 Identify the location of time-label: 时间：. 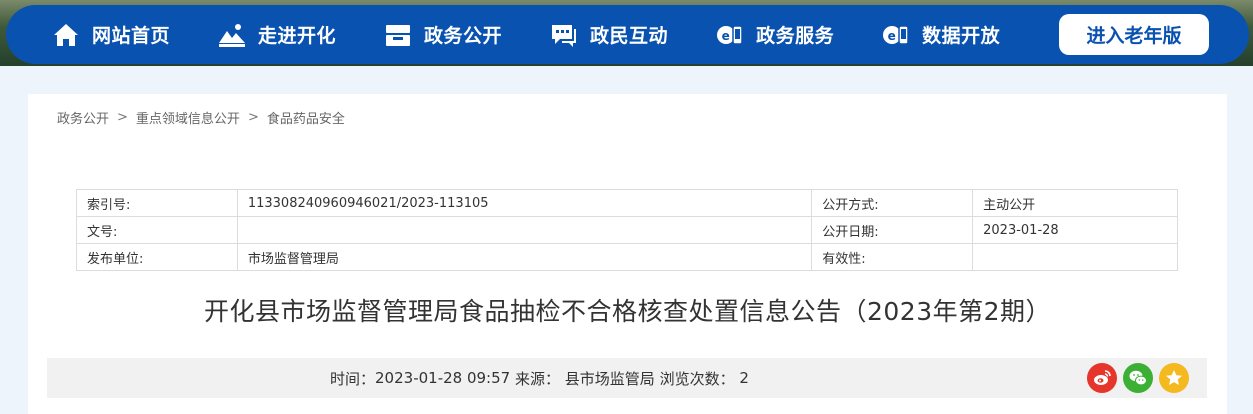
(353, 378).